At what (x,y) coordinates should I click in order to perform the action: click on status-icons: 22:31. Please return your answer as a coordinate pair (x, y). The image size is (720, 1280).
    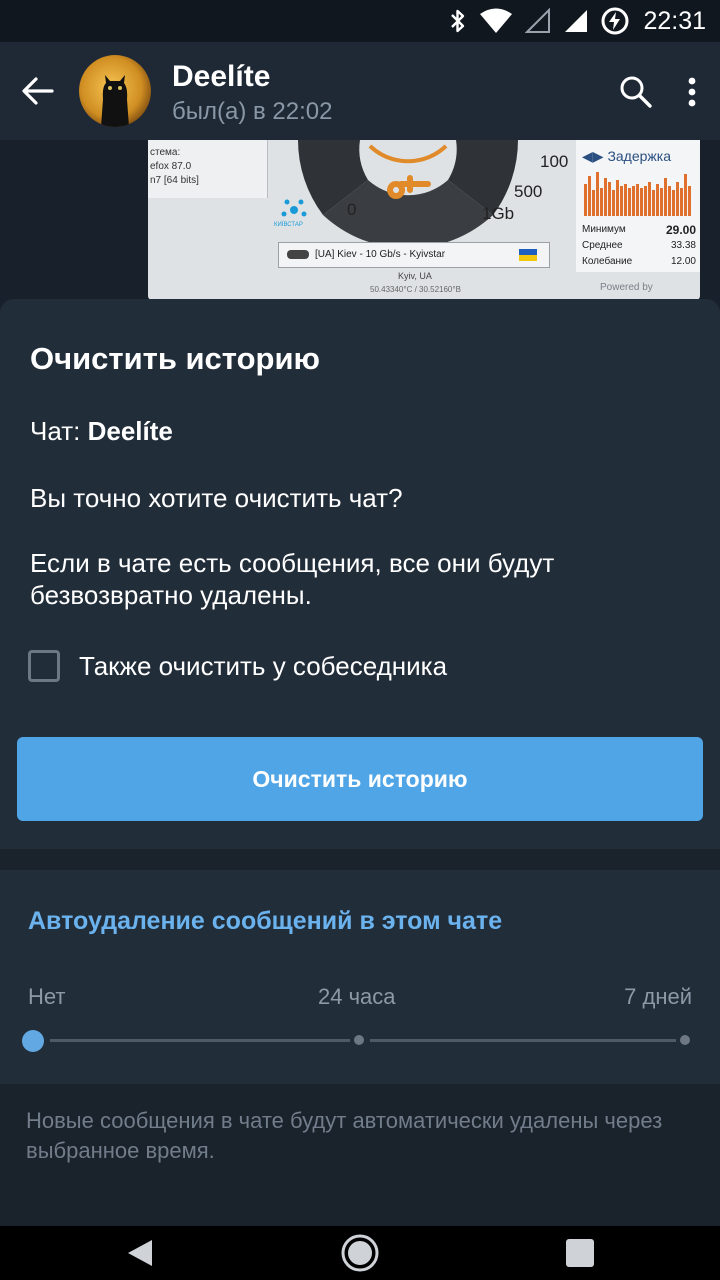
    Looking at the image, I should click on (577, 21).